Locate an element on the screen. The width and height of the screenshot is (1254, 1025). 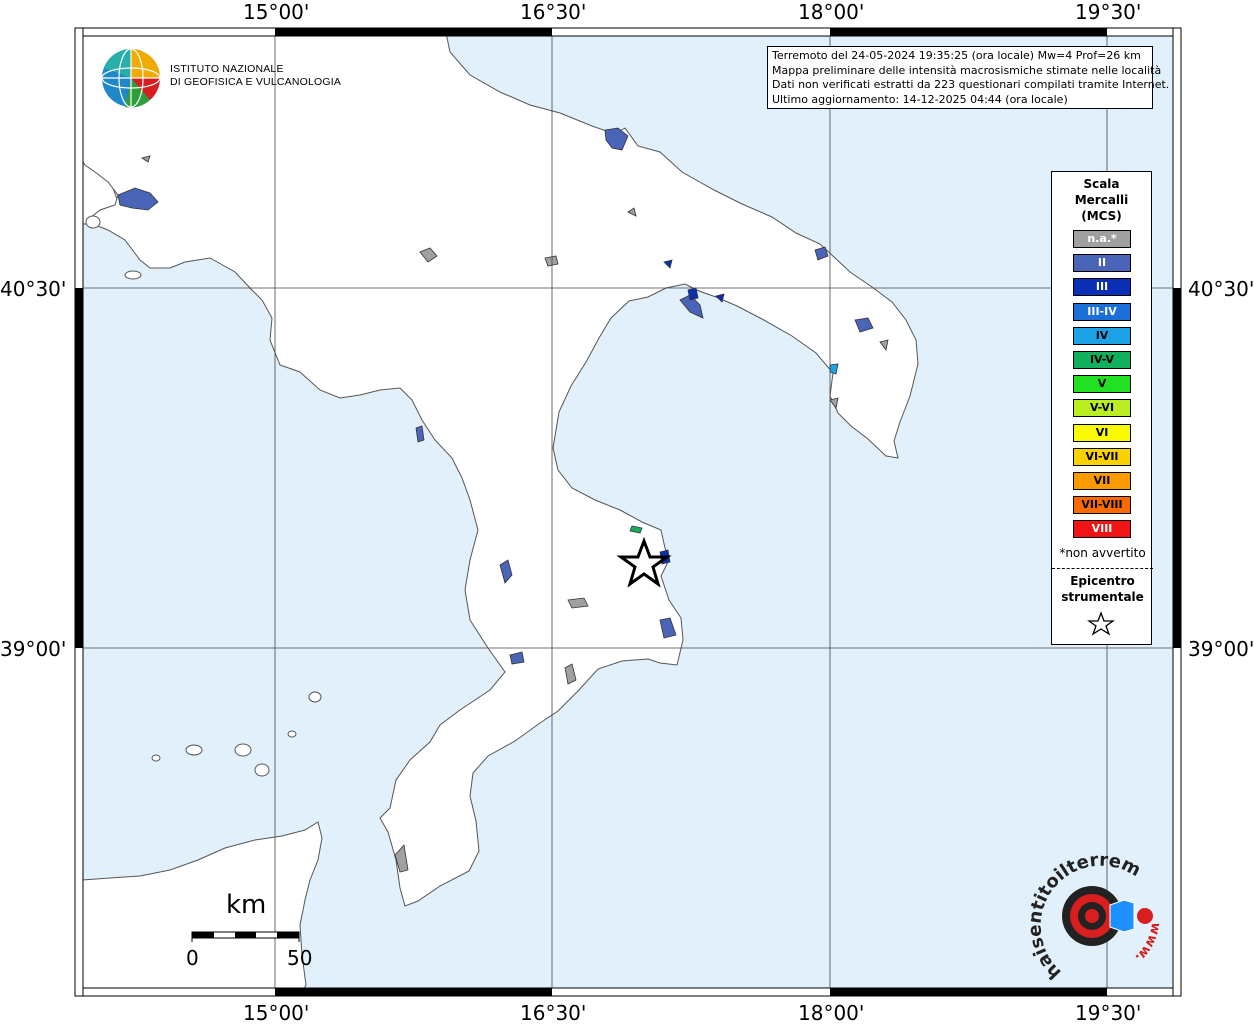
scale-end-label: 50 is located at coordinates (300, 958).